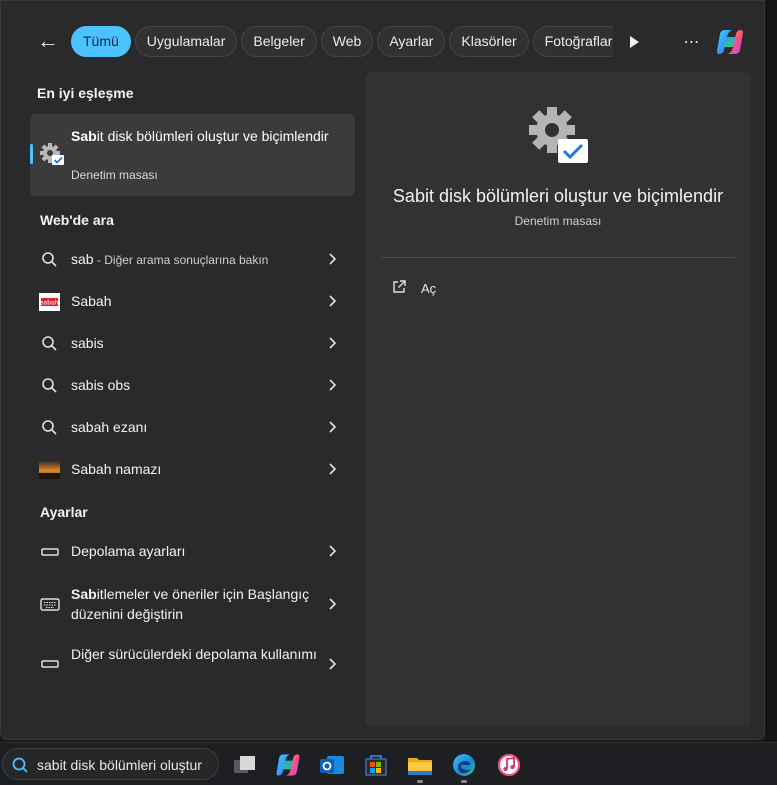 The width and height of the screenshot is (777, 785). What do you see at coordinates (101, 385) in the screenshot?
I see `web-result-label: sabis obs` at bounding box center [101, 385].